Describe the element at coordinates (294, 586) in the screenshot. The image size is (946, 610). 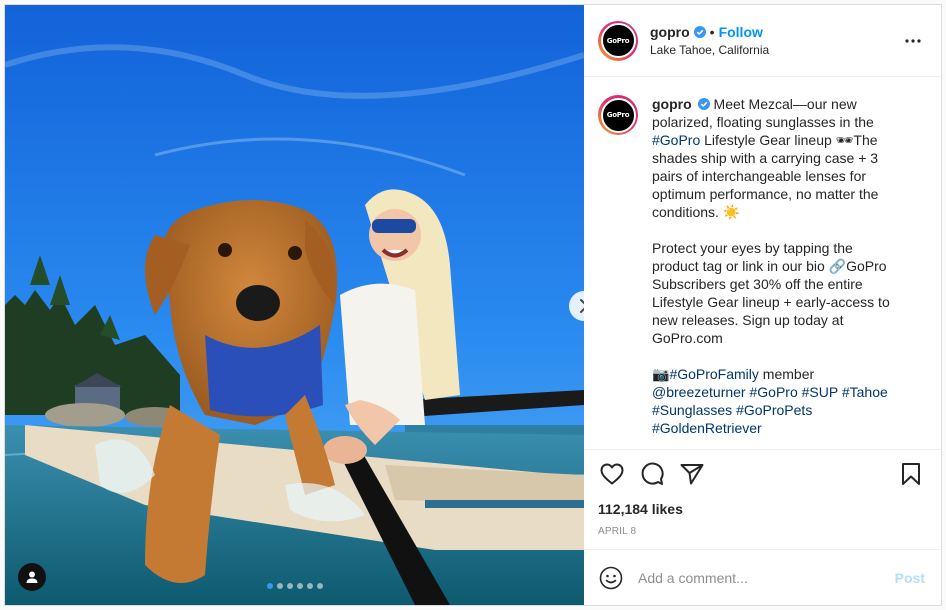
I see `carousel-indicator` at that location.